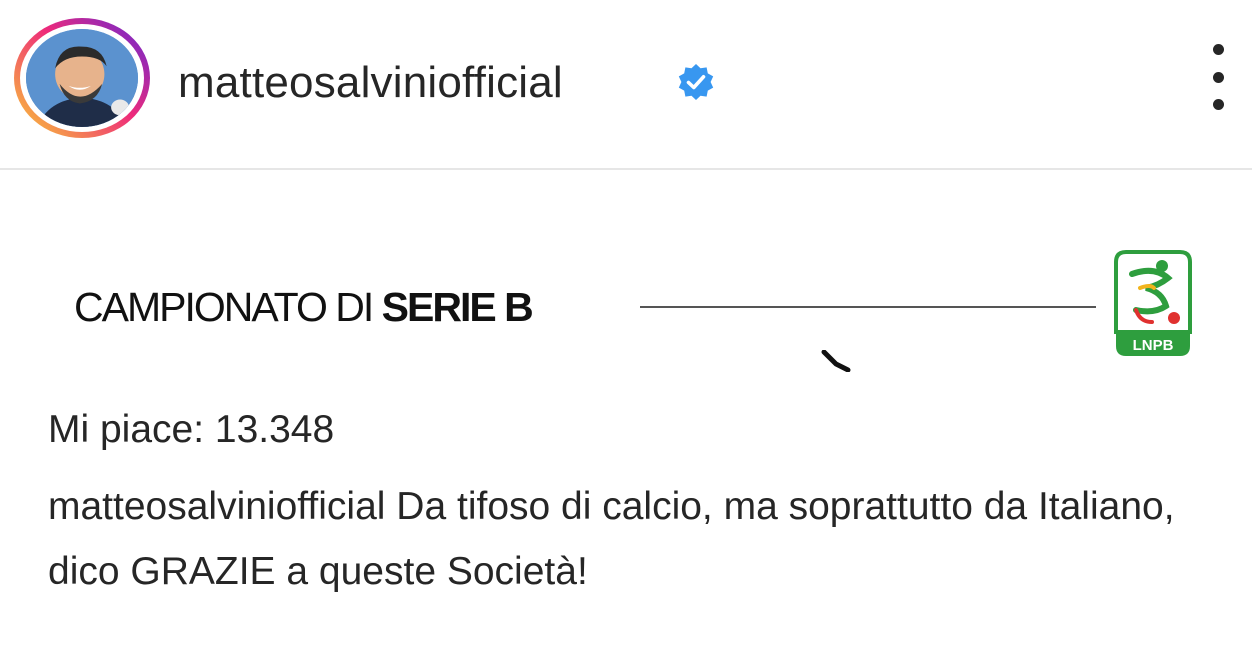 Image resolution: width=1252 pixels, height=672 pixels. I want to click on avatar-photo, so click(82, 78).